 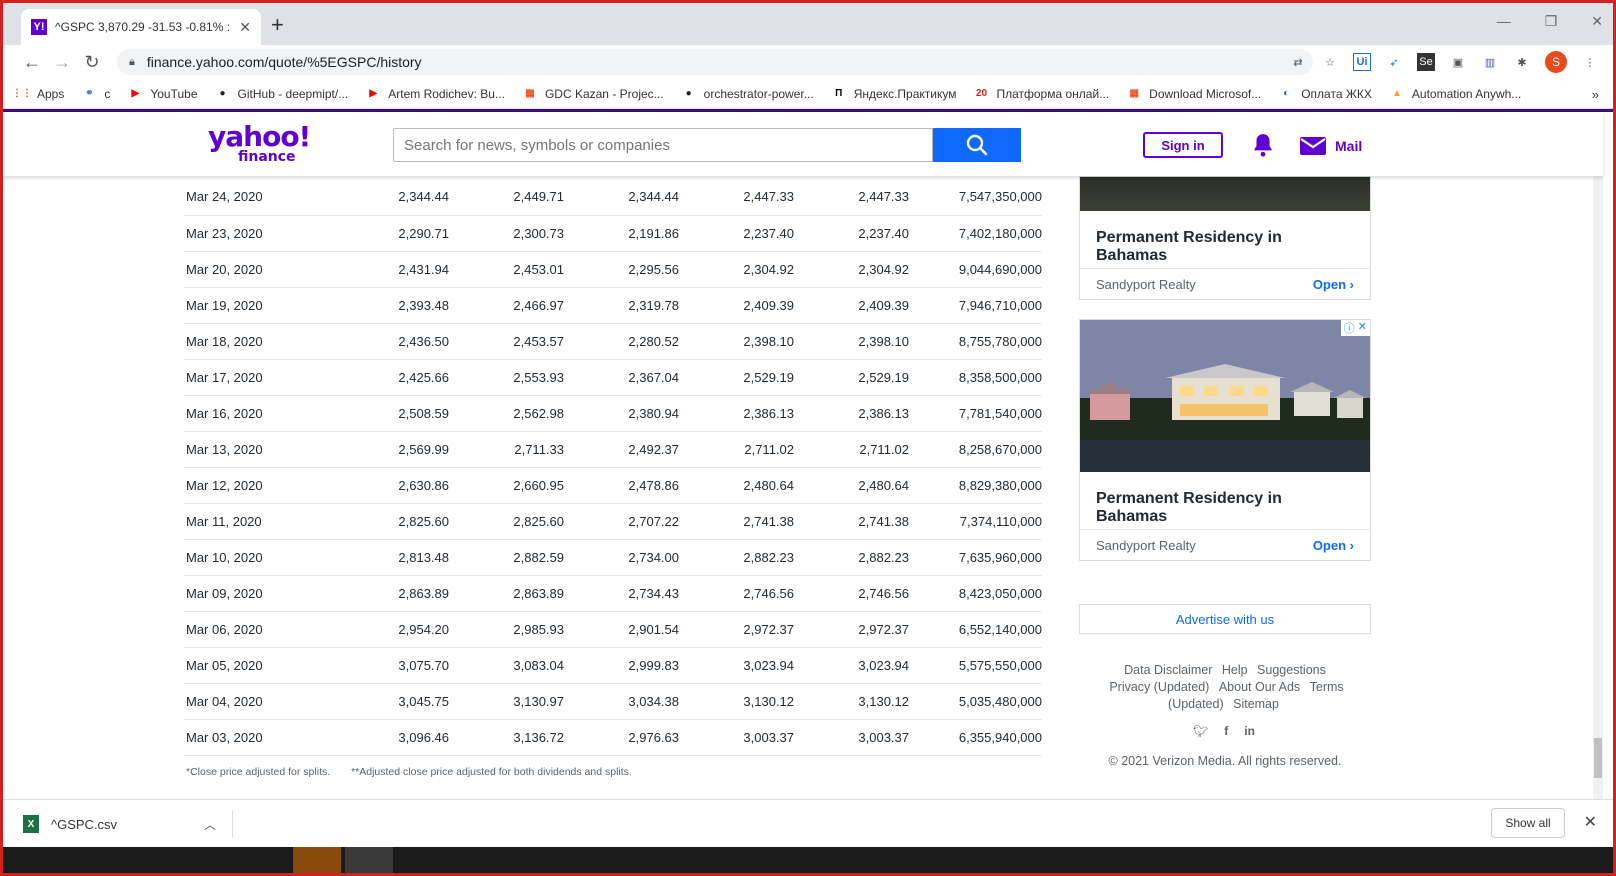 What do you see at coordinates (92, 62) in the screenshot?
I see `reload-icon: ↻` at bounding box center [92, 62].